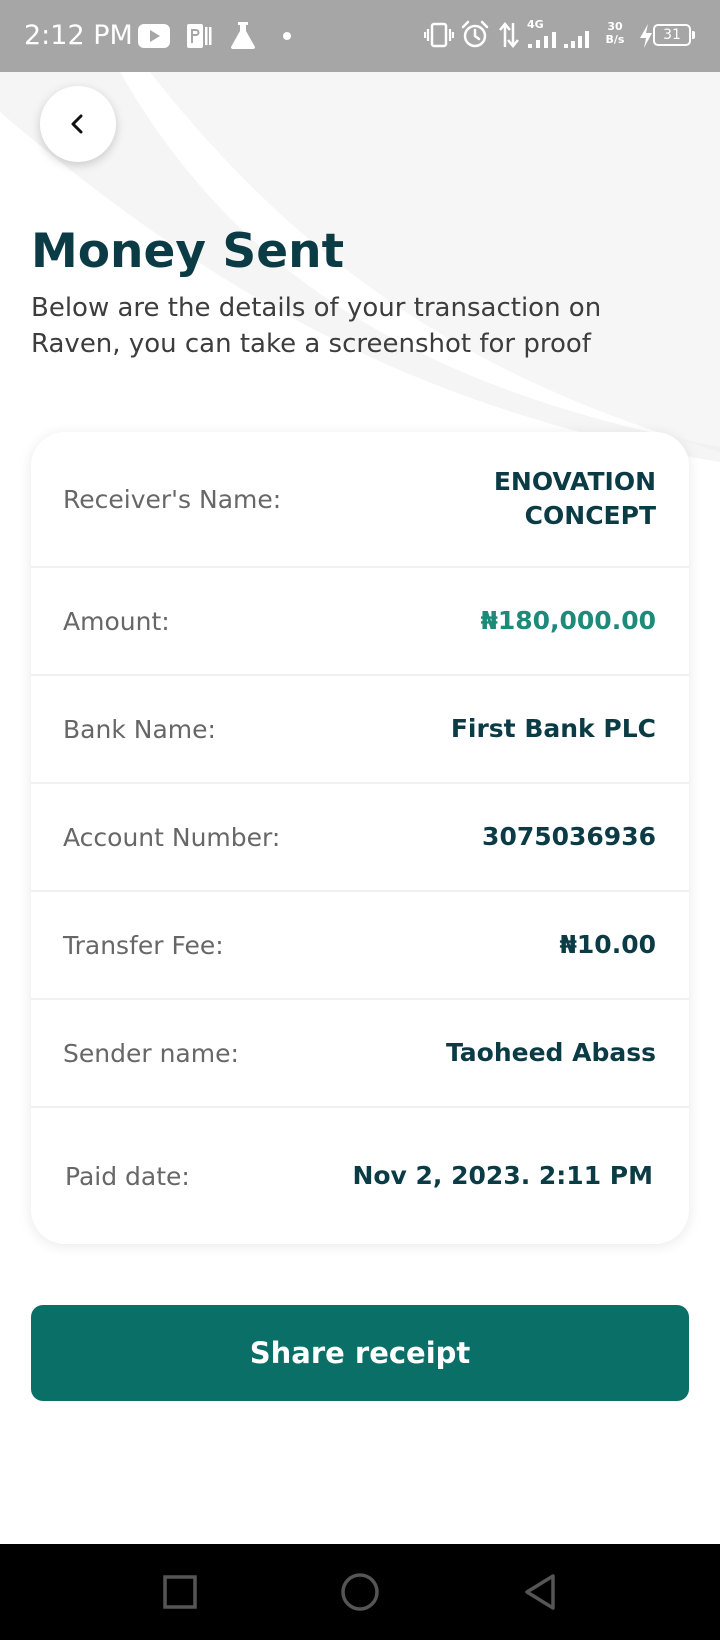 This screenshot has width=720, height=1640. Describe the element at coordinates (360, 36) in the screenshot. I see `status-bar: 2:12 PM 4G 30 B/s 31` at that location.